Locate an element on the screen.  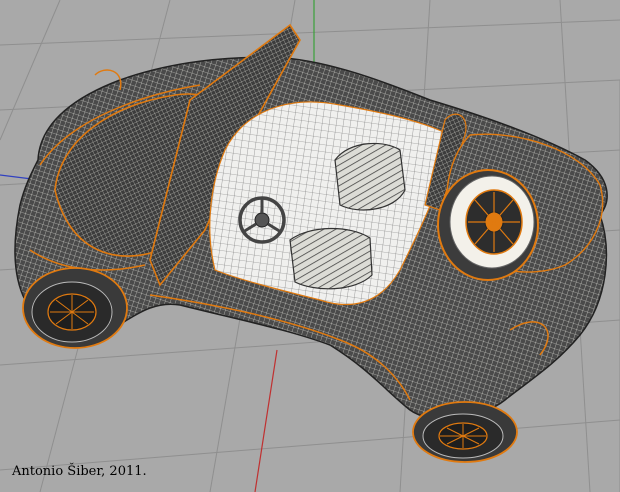
x-axis-line is located at coordinates (266, 420).